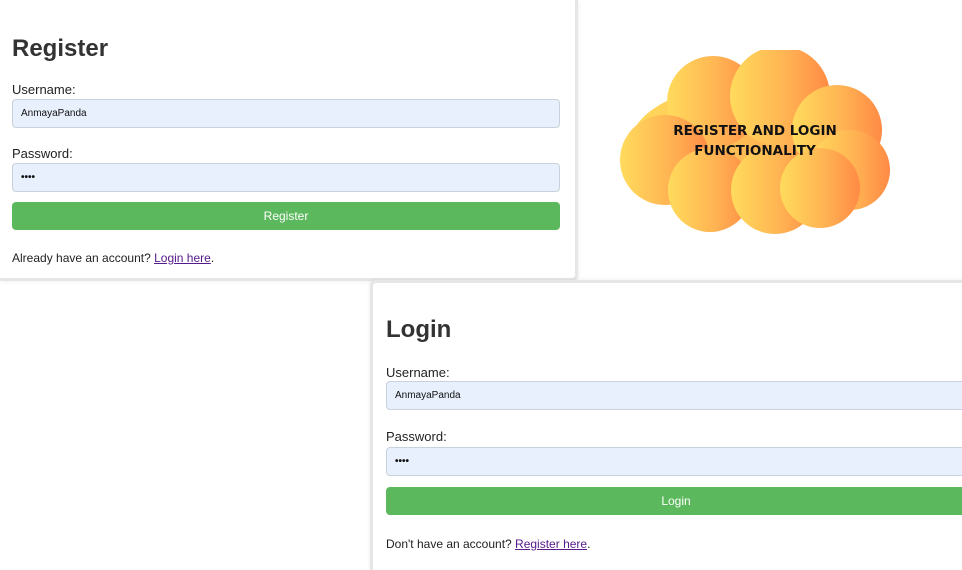  I want to click on register-footer: Already have an account? Login here., so click(113, 258).